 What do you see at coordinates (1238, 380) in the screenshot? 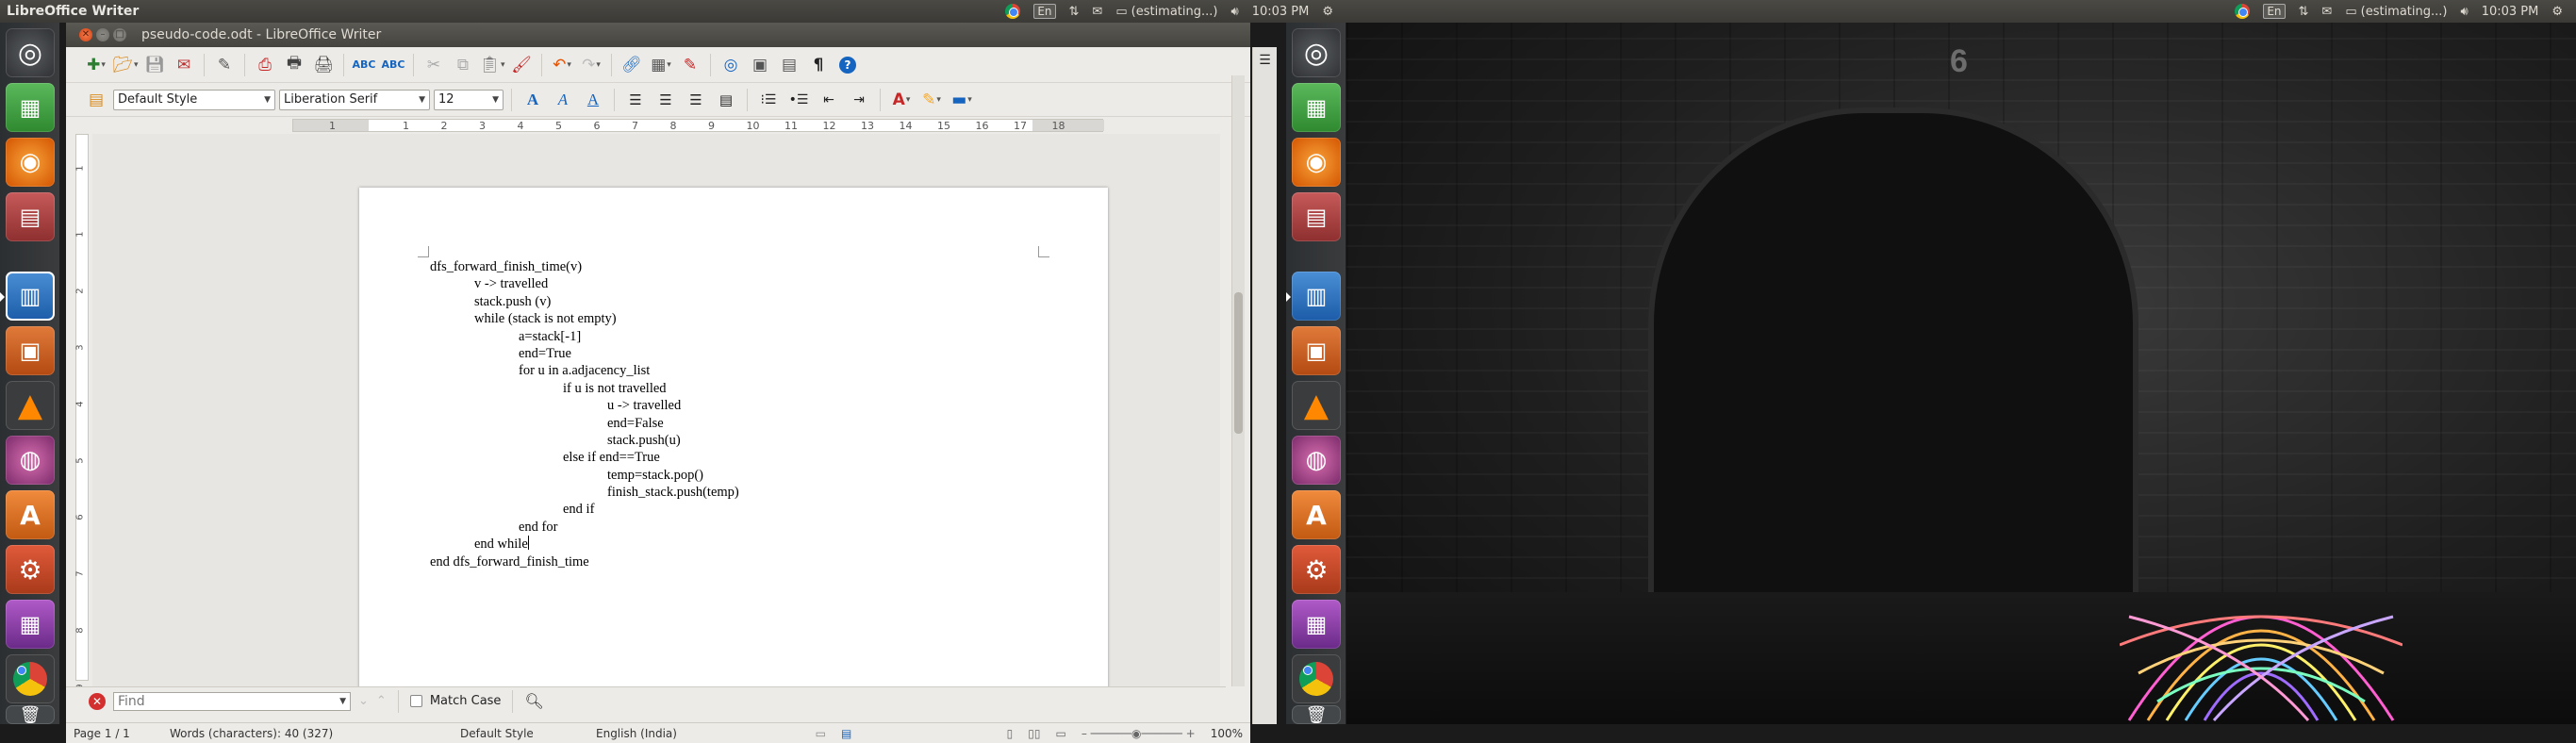
I see `vertical-scrollbar` at bounding box center [1238, 380].